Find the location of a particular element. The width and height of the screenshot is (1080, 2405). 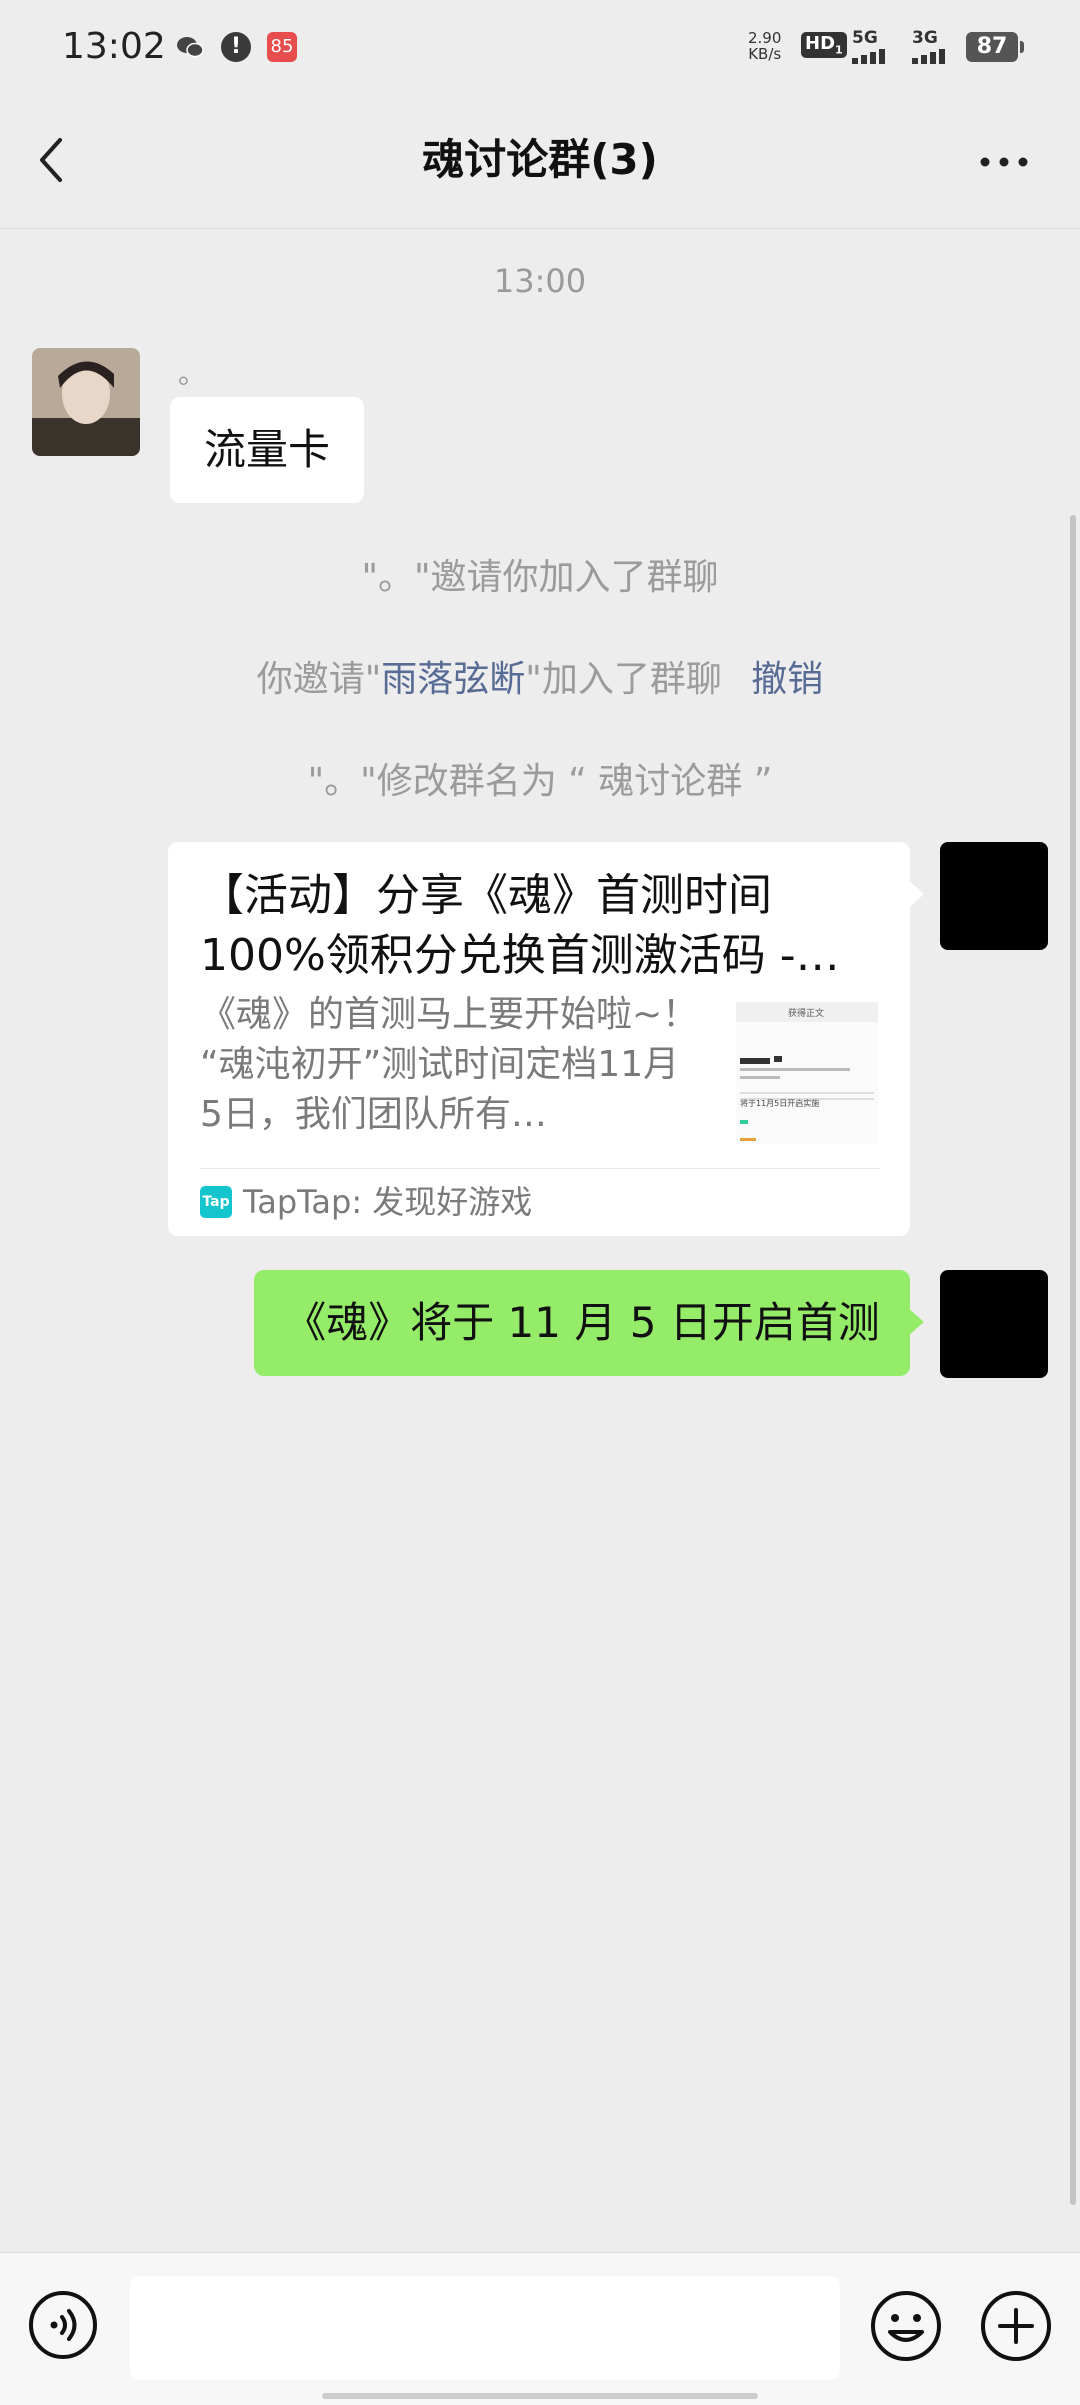

card-thumbnail: 获得正文 将于11月5日开启实施 is located at coordinates (807, 1073).